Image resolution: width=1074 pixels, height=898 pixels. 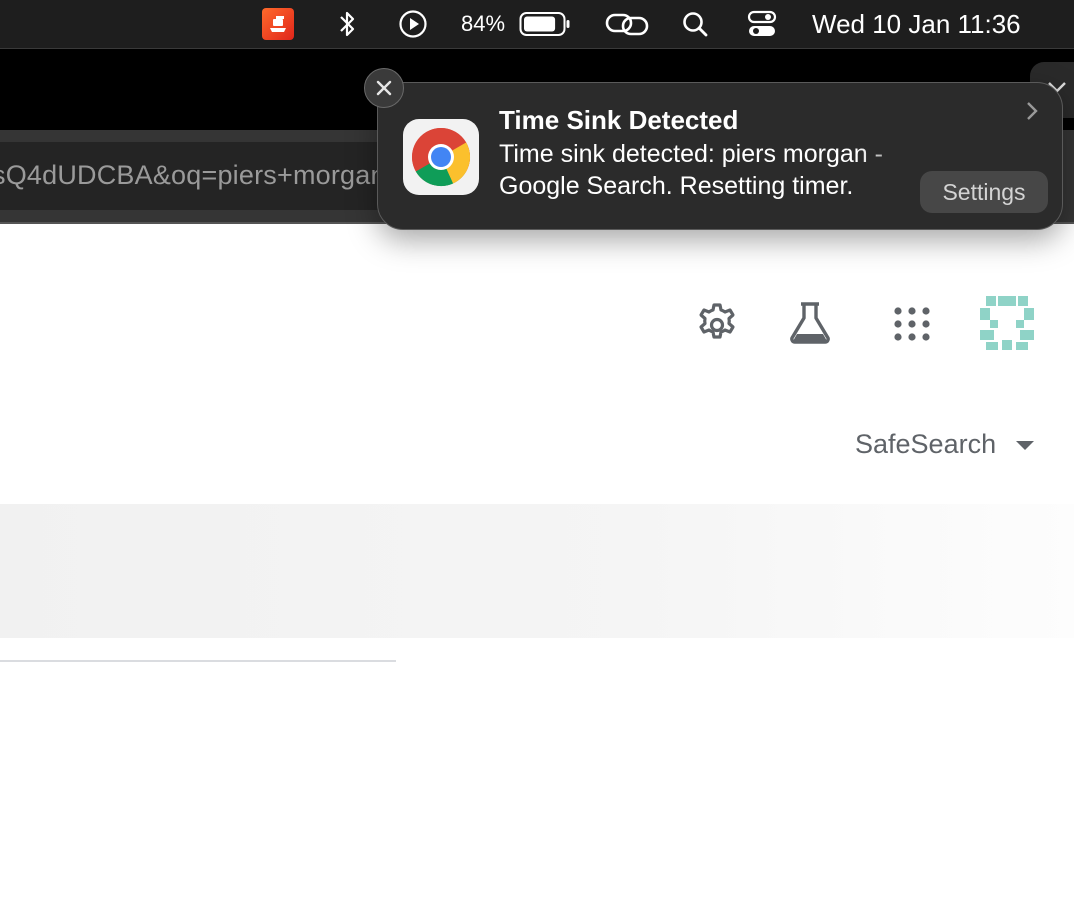 I want to click on close-icon, so click(x=384, y=88).